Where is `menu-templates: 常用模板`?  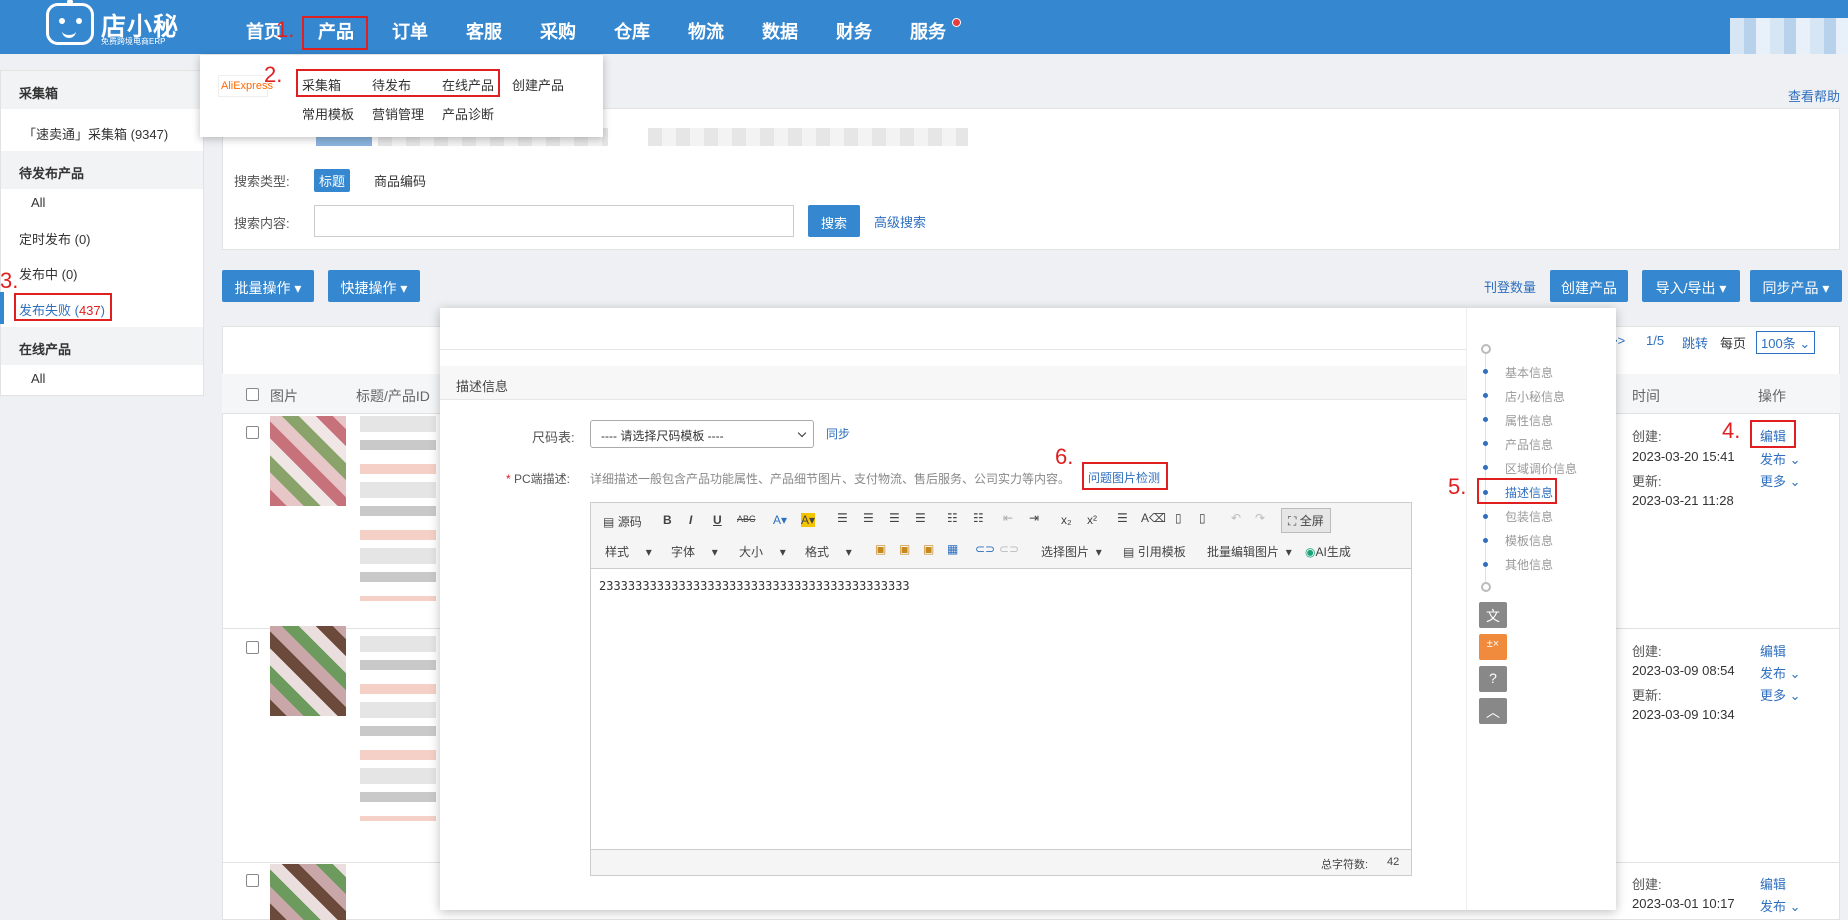
menu-templates: 常用模板 is located at coordinates (328, 113).